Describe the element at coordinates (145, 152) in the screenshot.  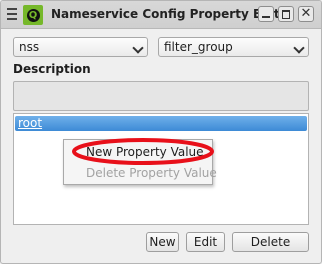
I see `menu-item-new-property-value: New Property Value` at that location.